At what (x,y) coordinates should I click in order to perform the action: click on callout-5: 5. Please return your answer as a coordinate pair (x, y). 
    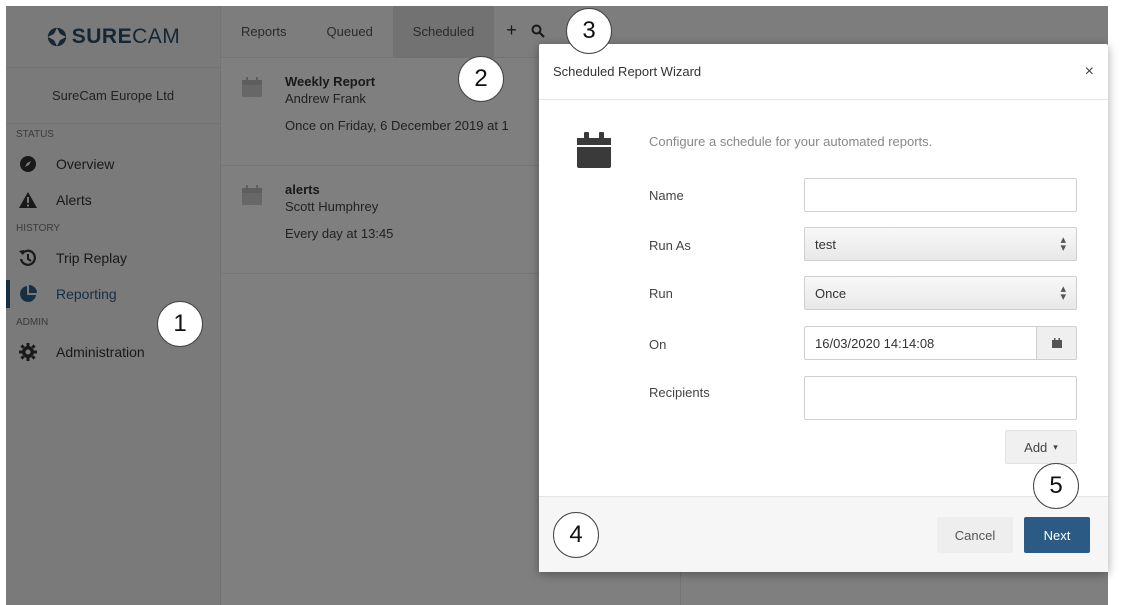
    Looking at the image, I should click on (1056, 486).